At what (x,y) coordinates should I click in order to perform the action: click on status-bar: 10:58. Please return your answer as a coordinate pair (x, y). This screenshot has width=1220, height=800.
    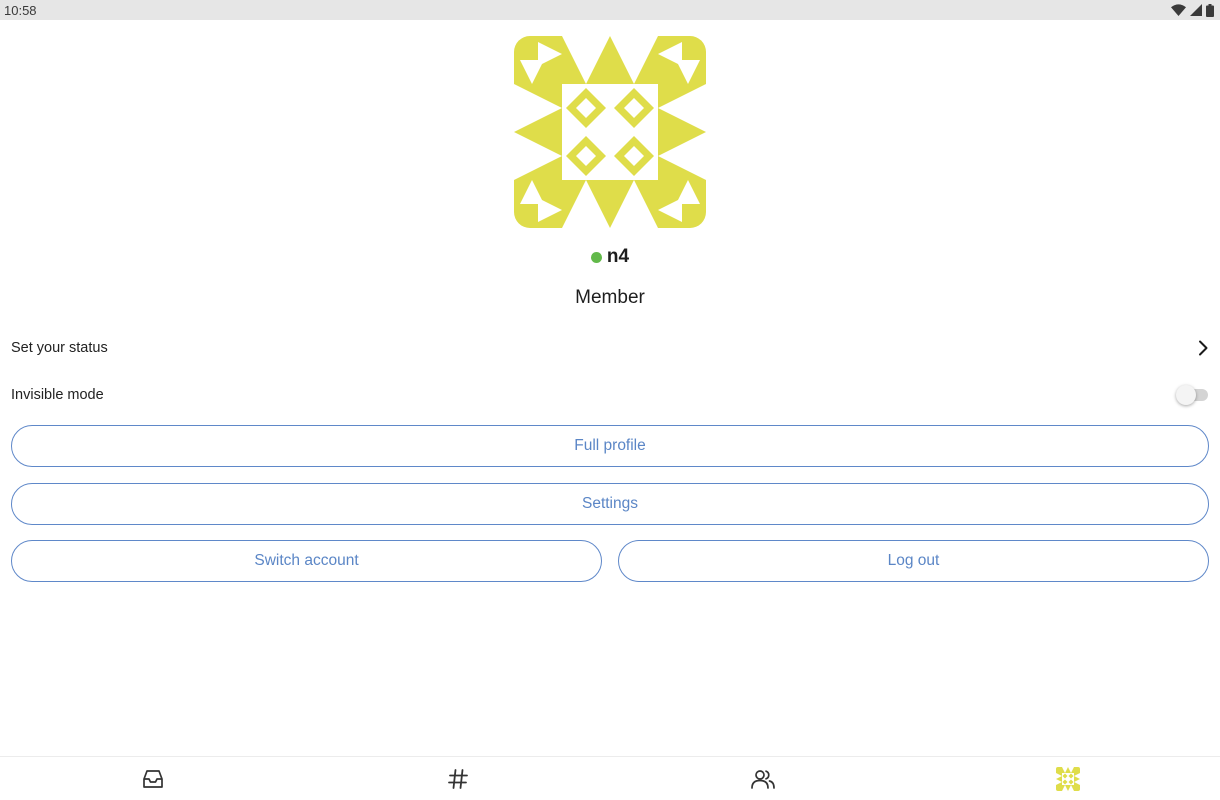
    Looking at the image, I should click on (610, 10).